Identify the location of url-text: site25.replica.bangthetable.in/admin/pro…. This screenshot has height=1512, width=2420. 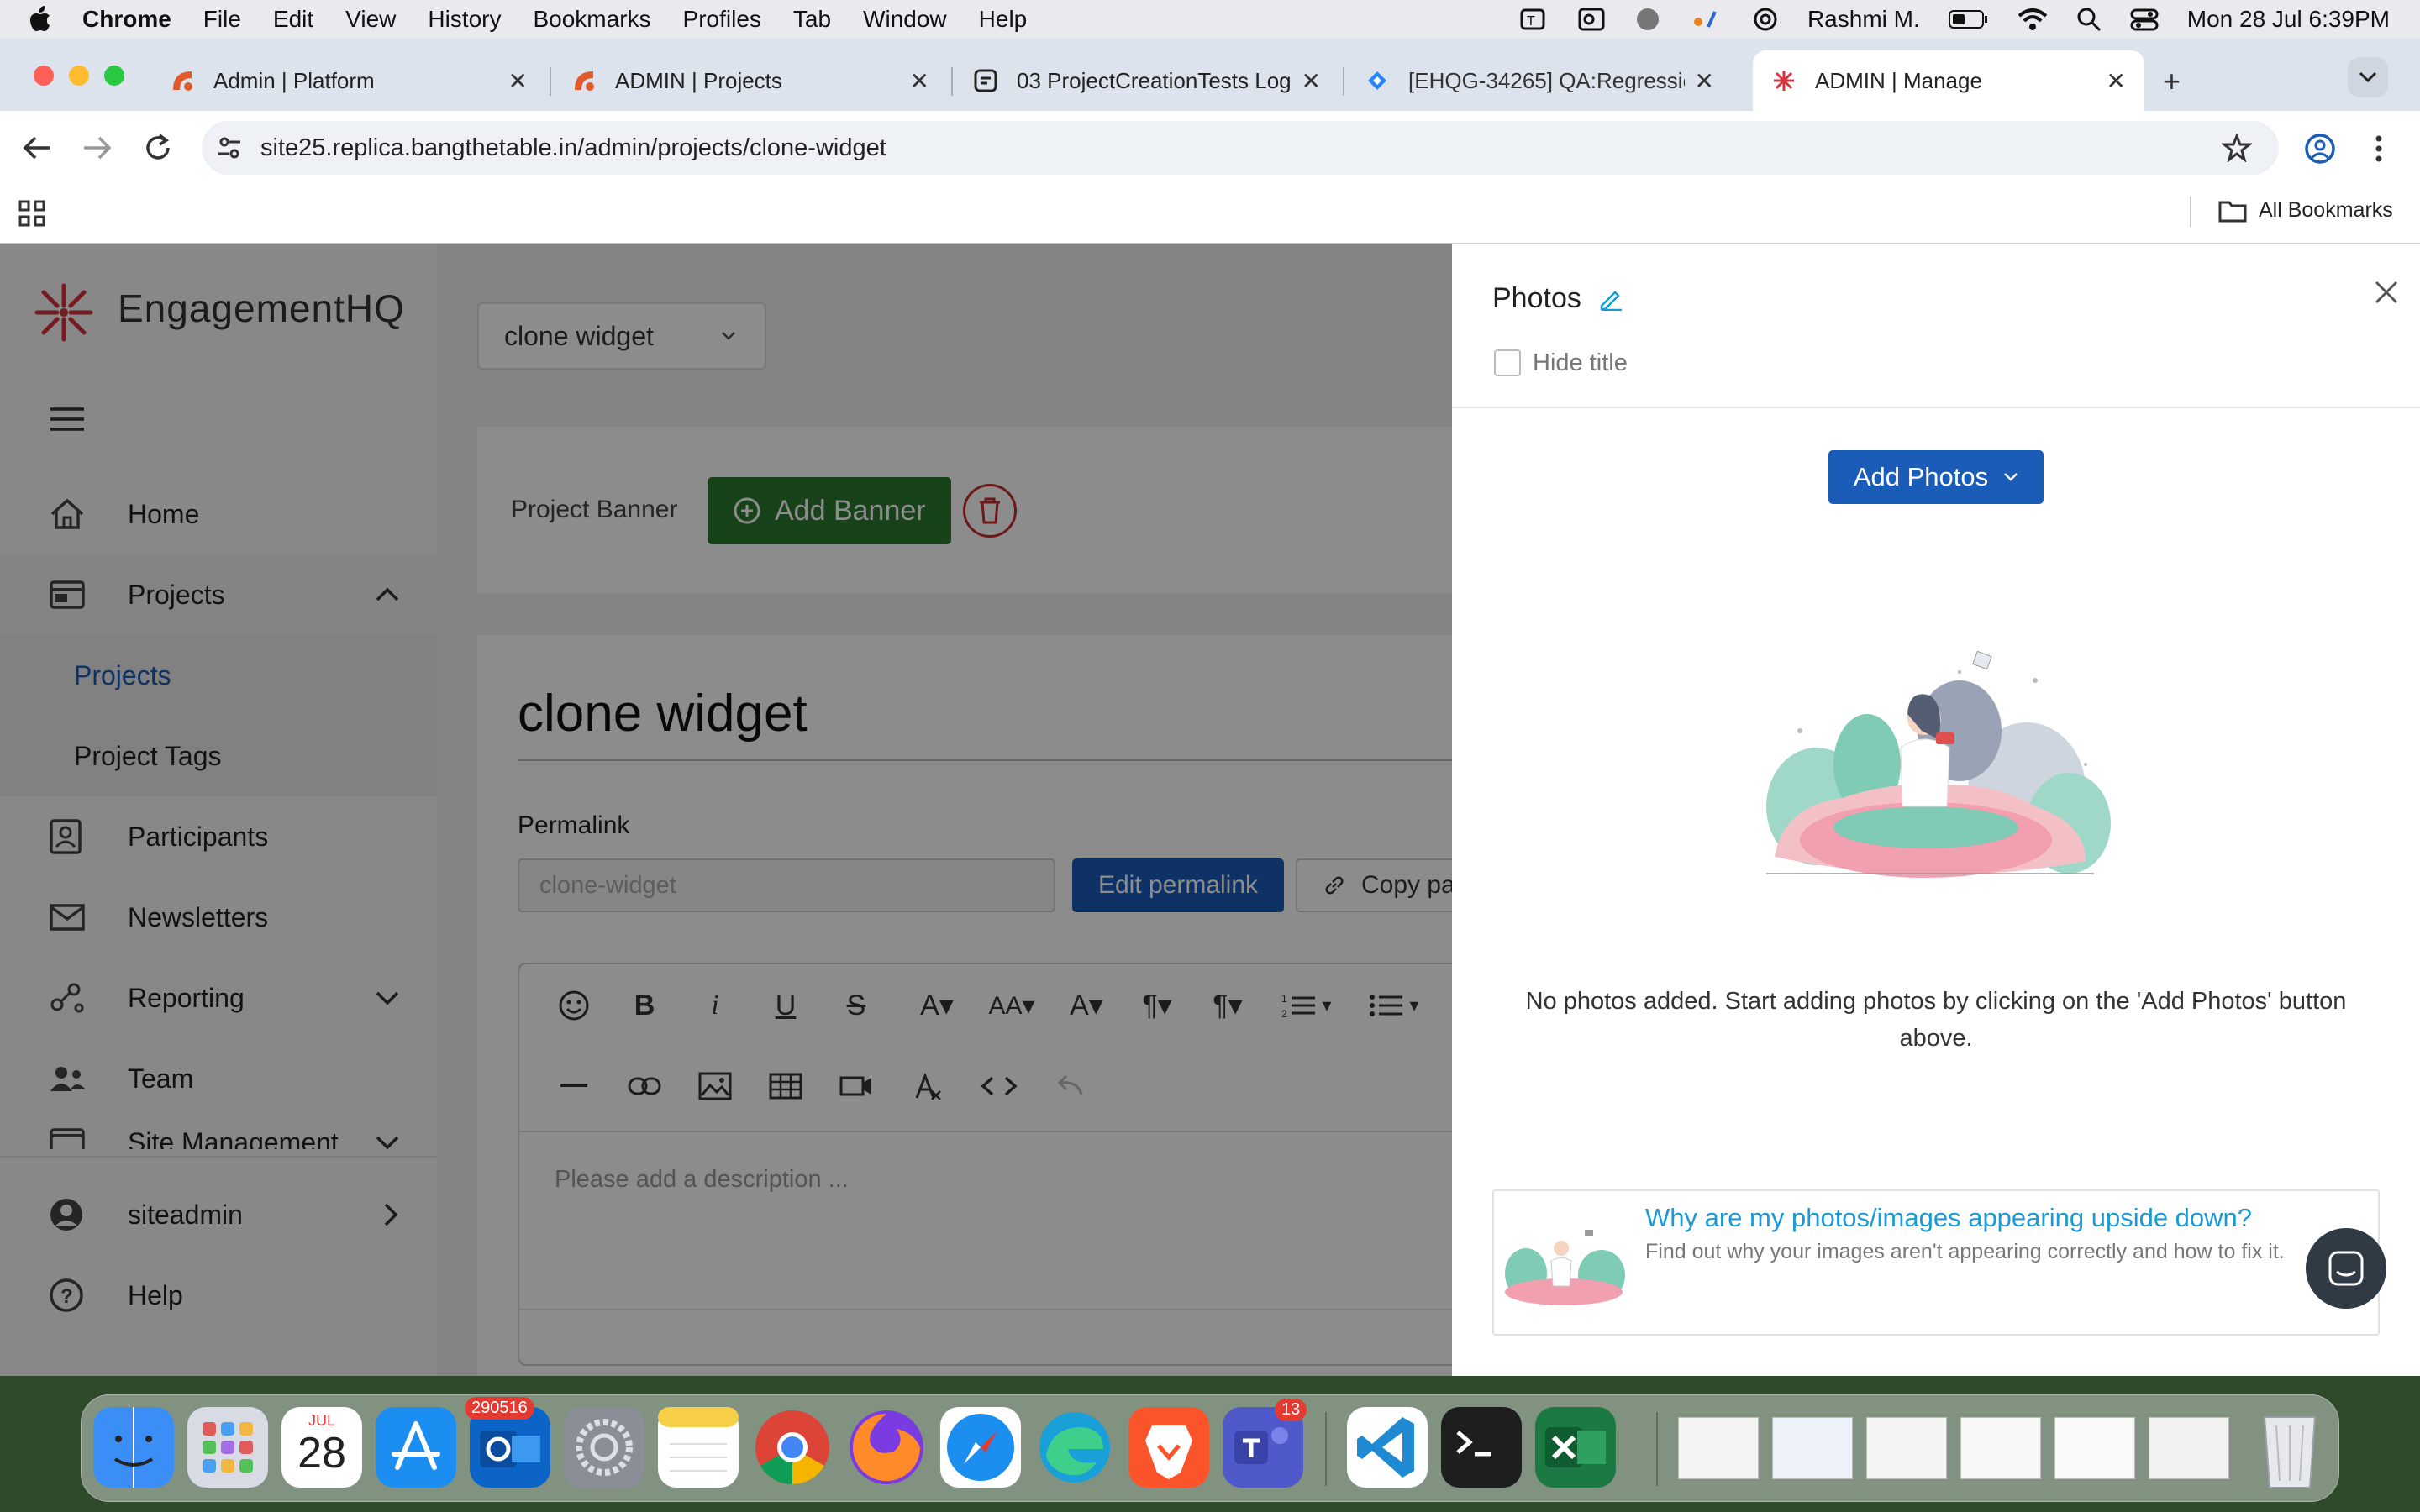
(573, 148).